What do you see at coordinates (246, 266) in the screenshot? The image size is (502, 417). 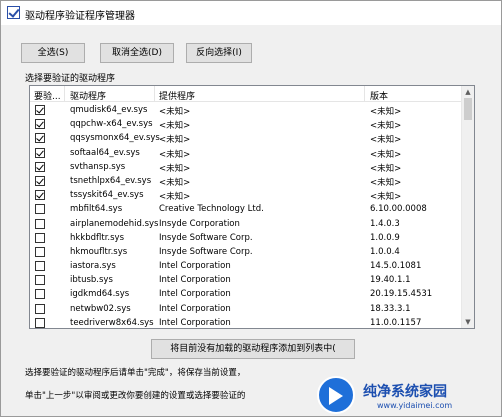 I see `table-row: iastora.sys Intel Corporation 14.5.0.1081` at bounding box center [246, 266].